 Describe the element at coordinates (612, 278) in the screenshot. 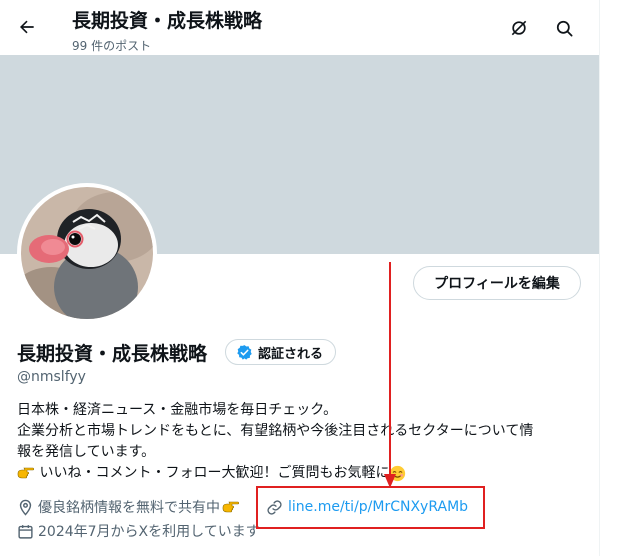

I see `right-gutter` at that location.